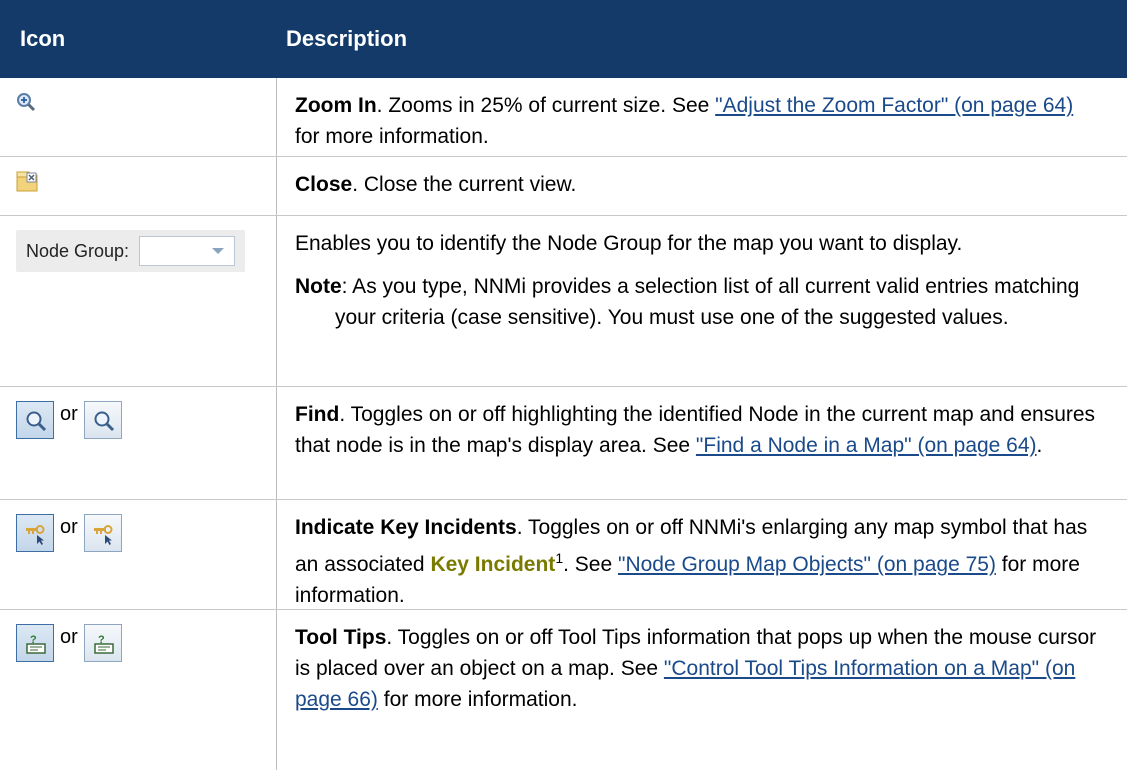 The height and width of the screenshot is (772, 1127). Describe the element at coordinates (477, 699) in the screenshot. I see `tool-tips-text-end: for more information.` at that location.